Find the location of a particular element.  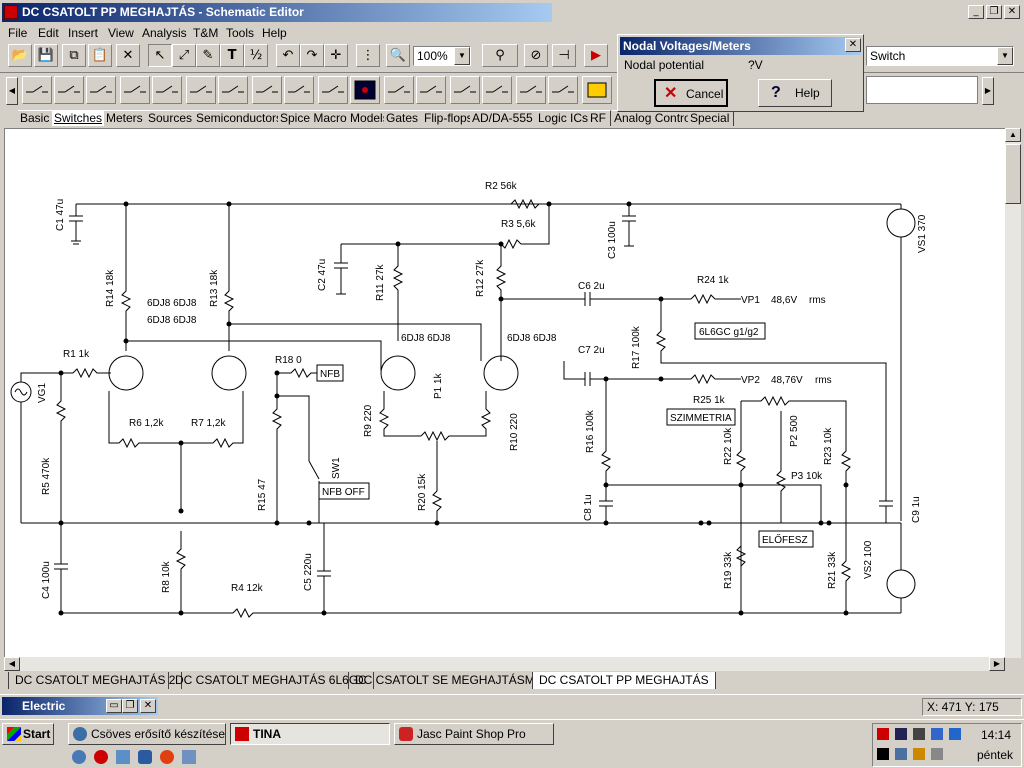

relay-icon is located at coordinates (233, 90).